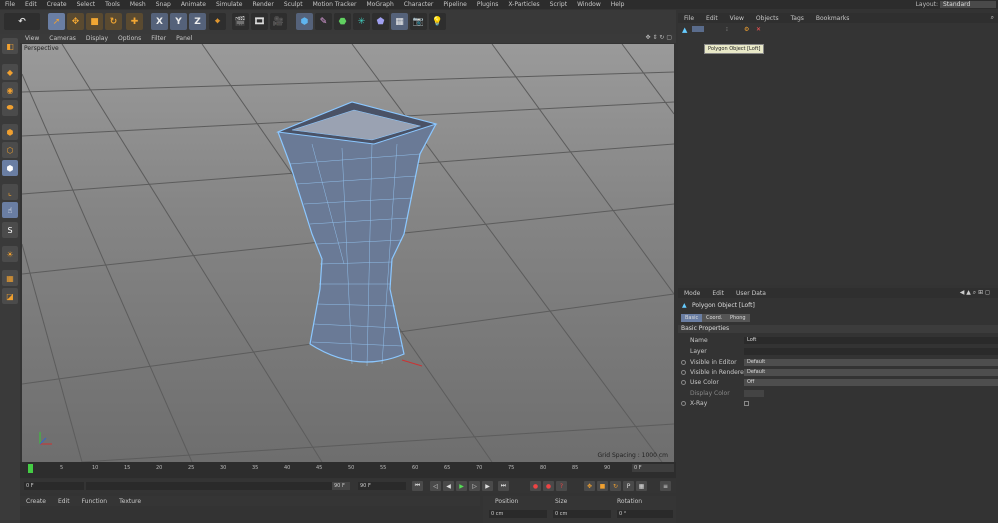 Image resolution: width=998 pixels, height=523 pixels. What do you see at coordinates (523, 4) in the screenshot?
I see `menu-x-particles: X-Particles` at bounding box center [523, 4].